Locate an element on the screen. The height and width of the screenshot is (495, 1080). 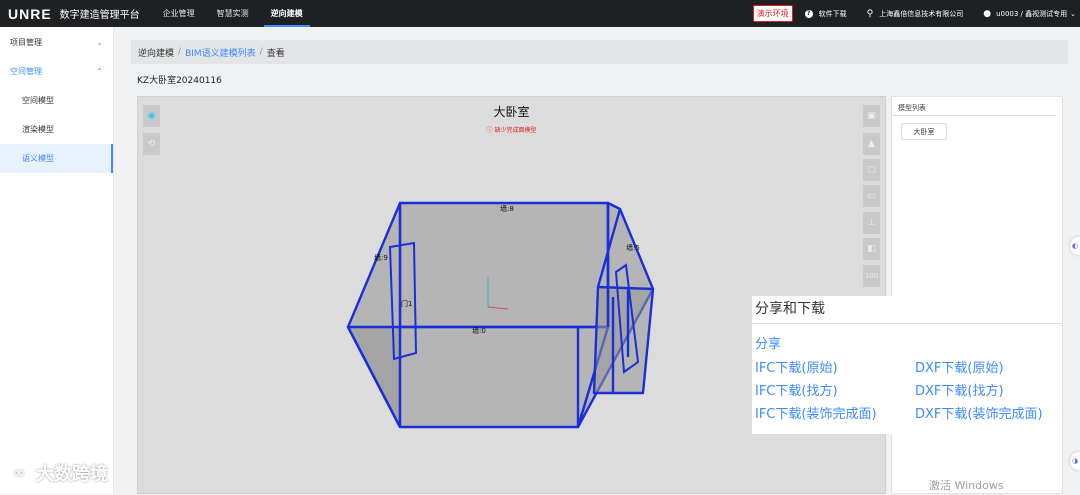
sidebar-item-label: 空间模型 is located at coordinates (38, 100).